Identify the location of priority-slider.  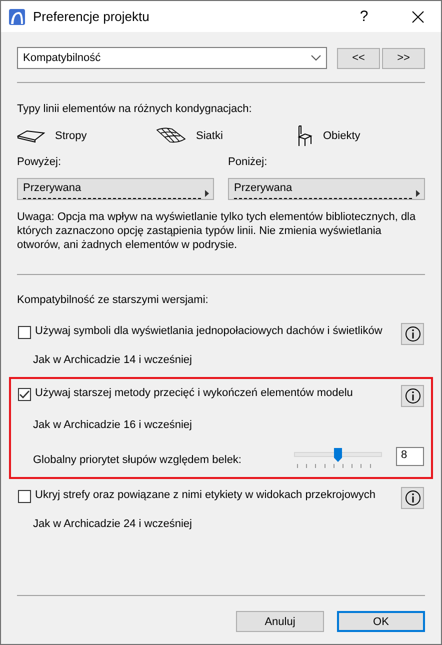
(338, 458).